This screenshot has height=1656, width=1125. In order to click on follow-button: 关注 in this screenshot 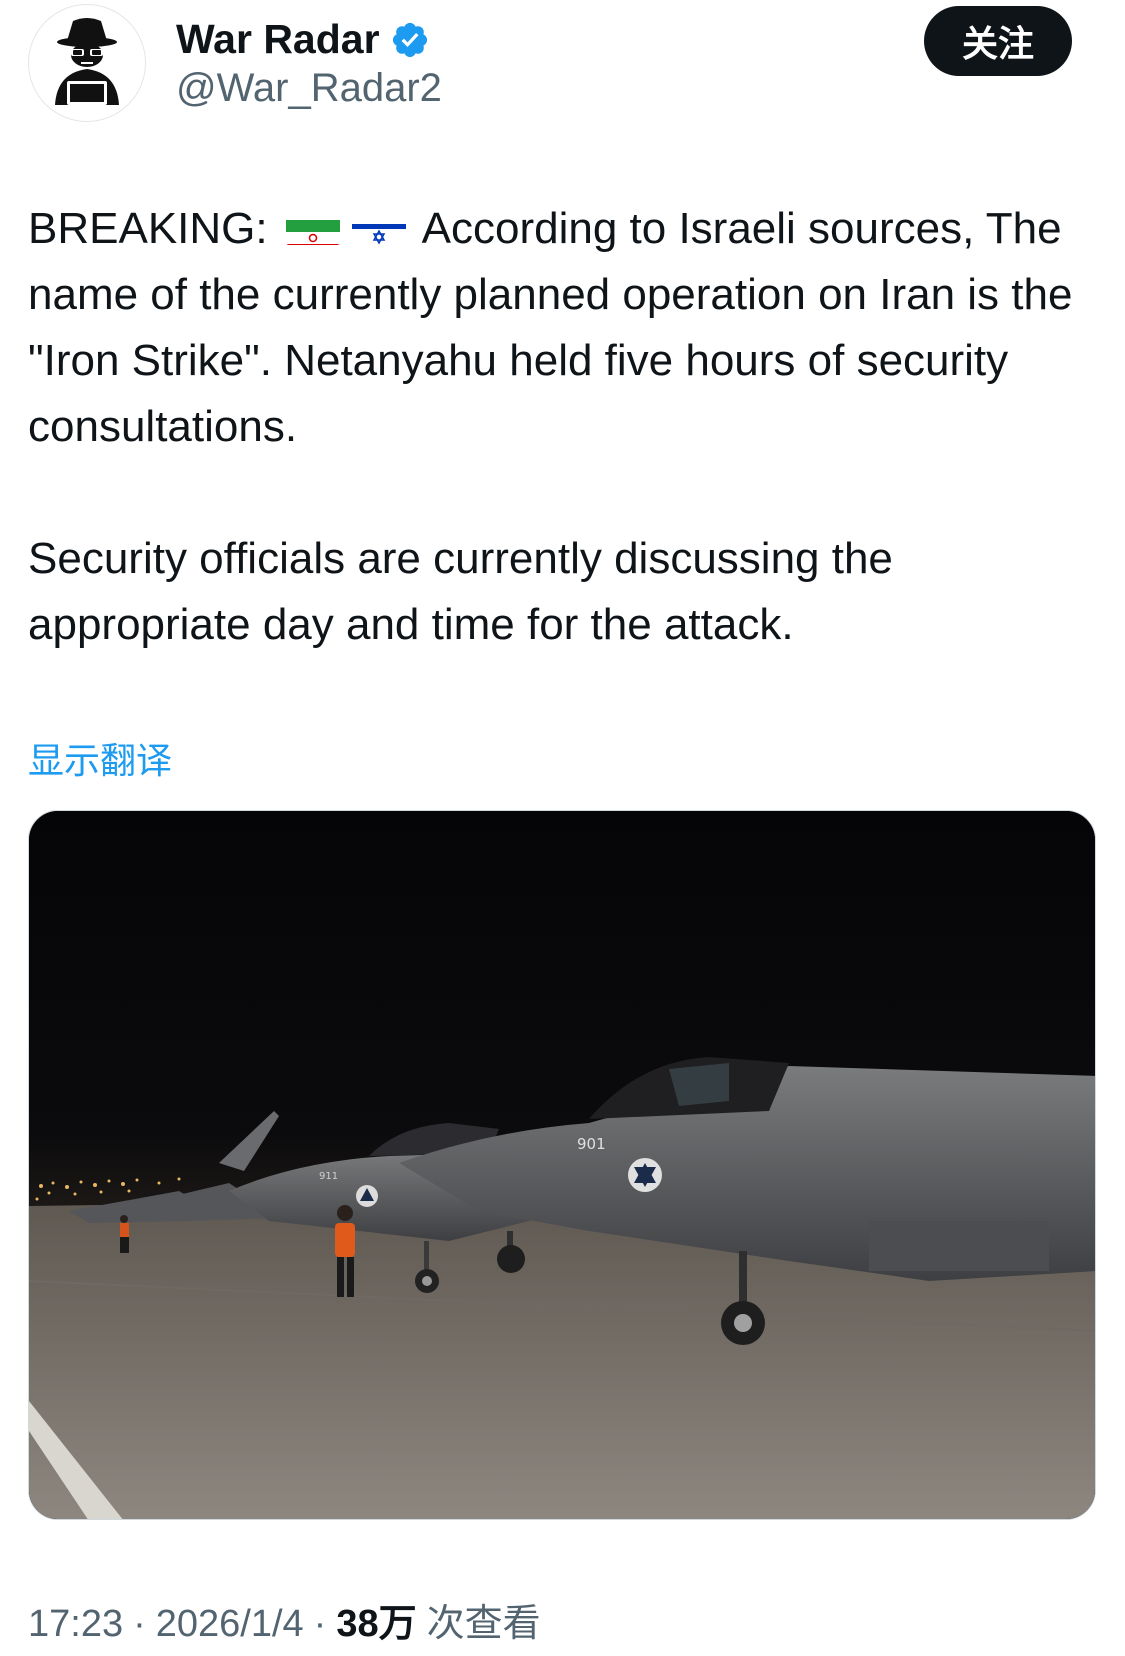, I will do `click(998, 41)`.